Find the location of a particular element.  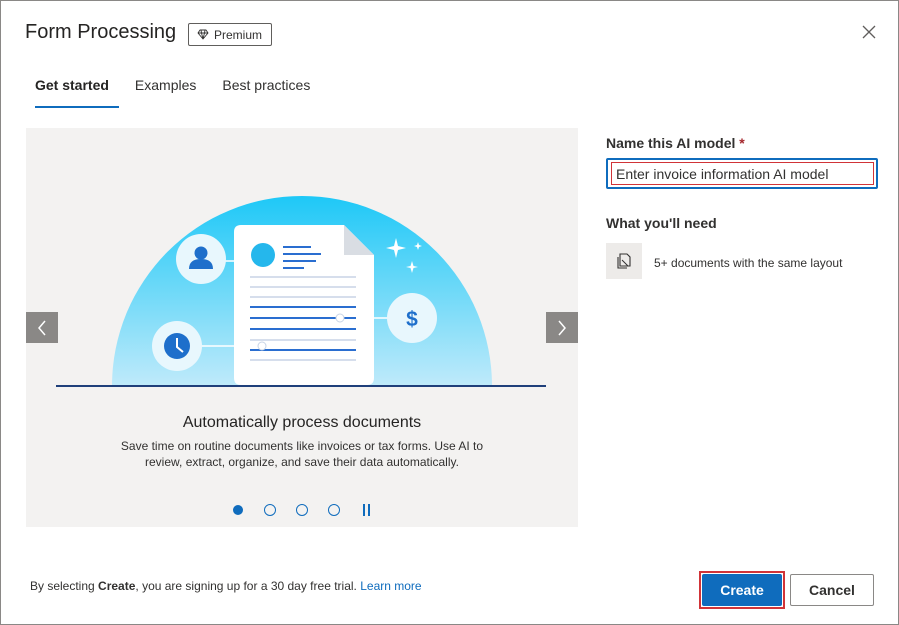

learn-more-link: Learn more is located at coordinates (390, 586).